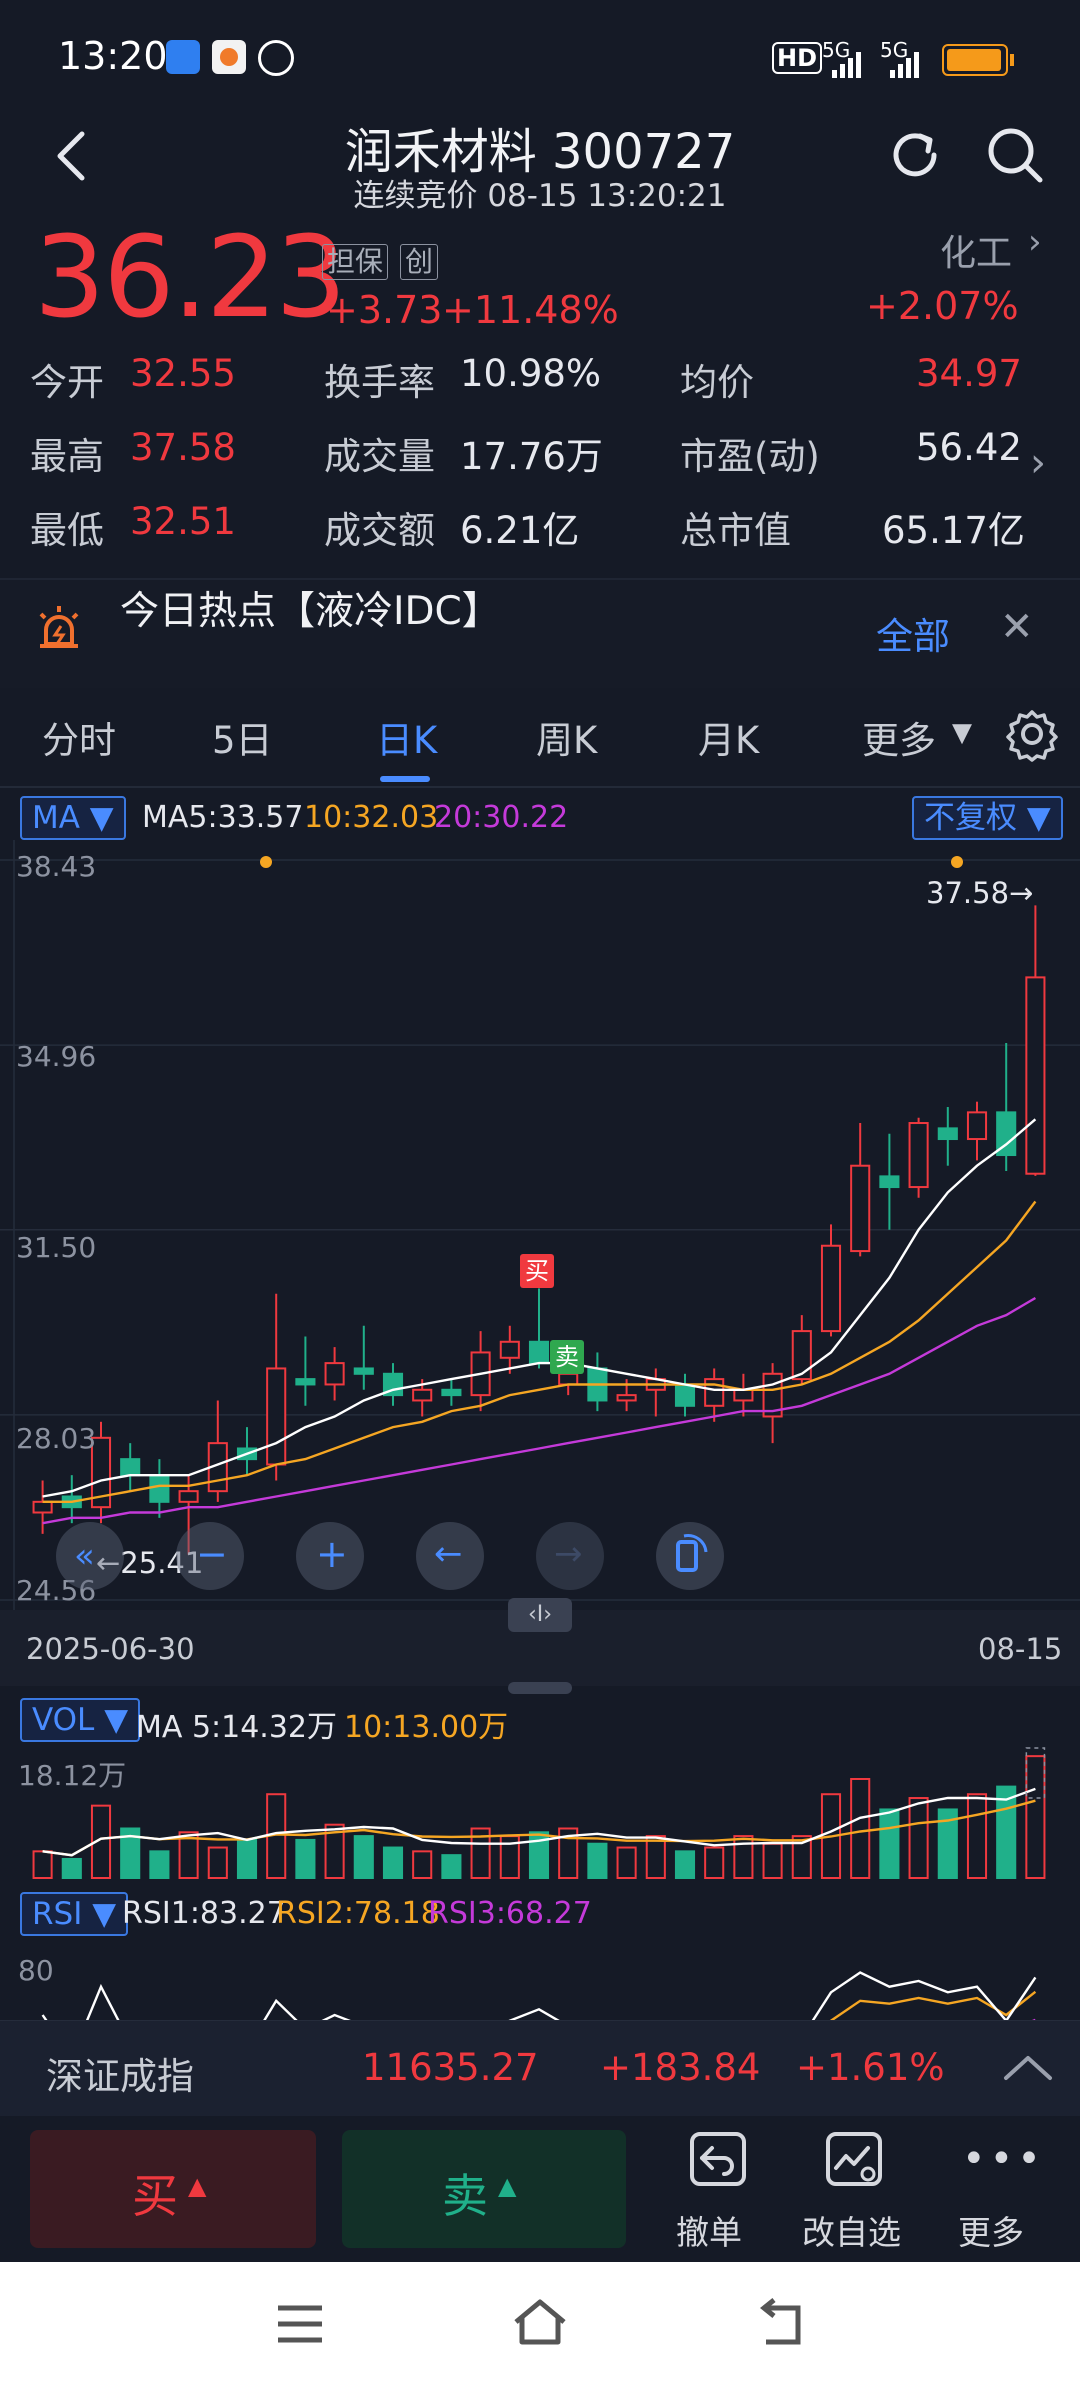 This screenshot has width=1080, height=2388. Describe the element at coordinates (510, 1913) in the screenshot. I see `rsi3-value: RSI3:68.27` at that location.